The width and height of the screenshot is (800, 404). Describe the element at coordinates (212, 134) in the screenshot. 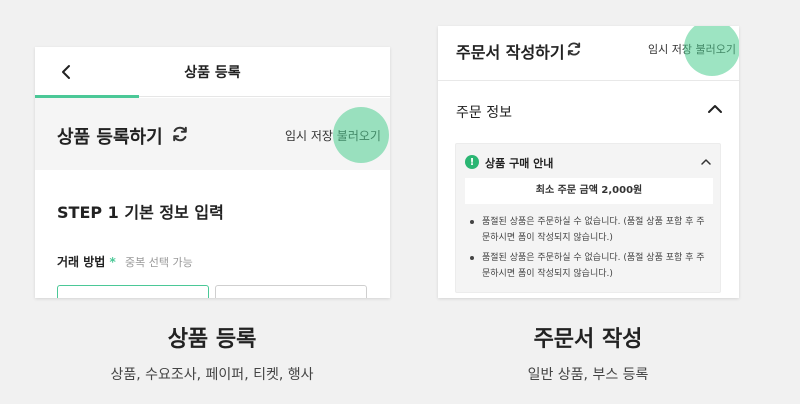

I see `page-header: 상품 등록하기 임시 저장 불러오기` at that location.